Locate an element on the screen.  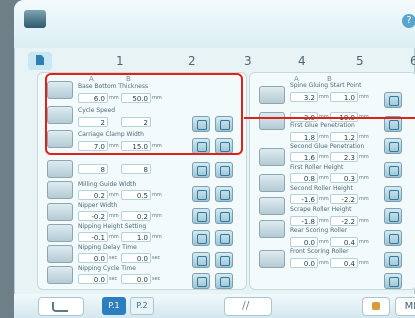
second-glue-penetration-b-input: 2.3 is located at coordinates (344, 157).